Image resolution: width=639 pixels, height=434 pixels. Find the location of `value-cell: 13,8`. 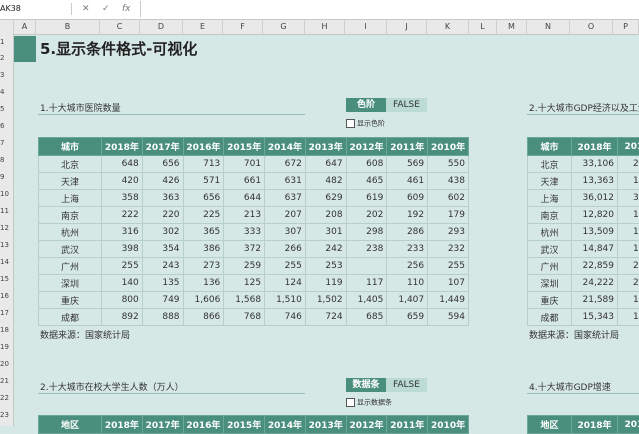

value-cell: 13,8 is located at coordinates (628, 317).